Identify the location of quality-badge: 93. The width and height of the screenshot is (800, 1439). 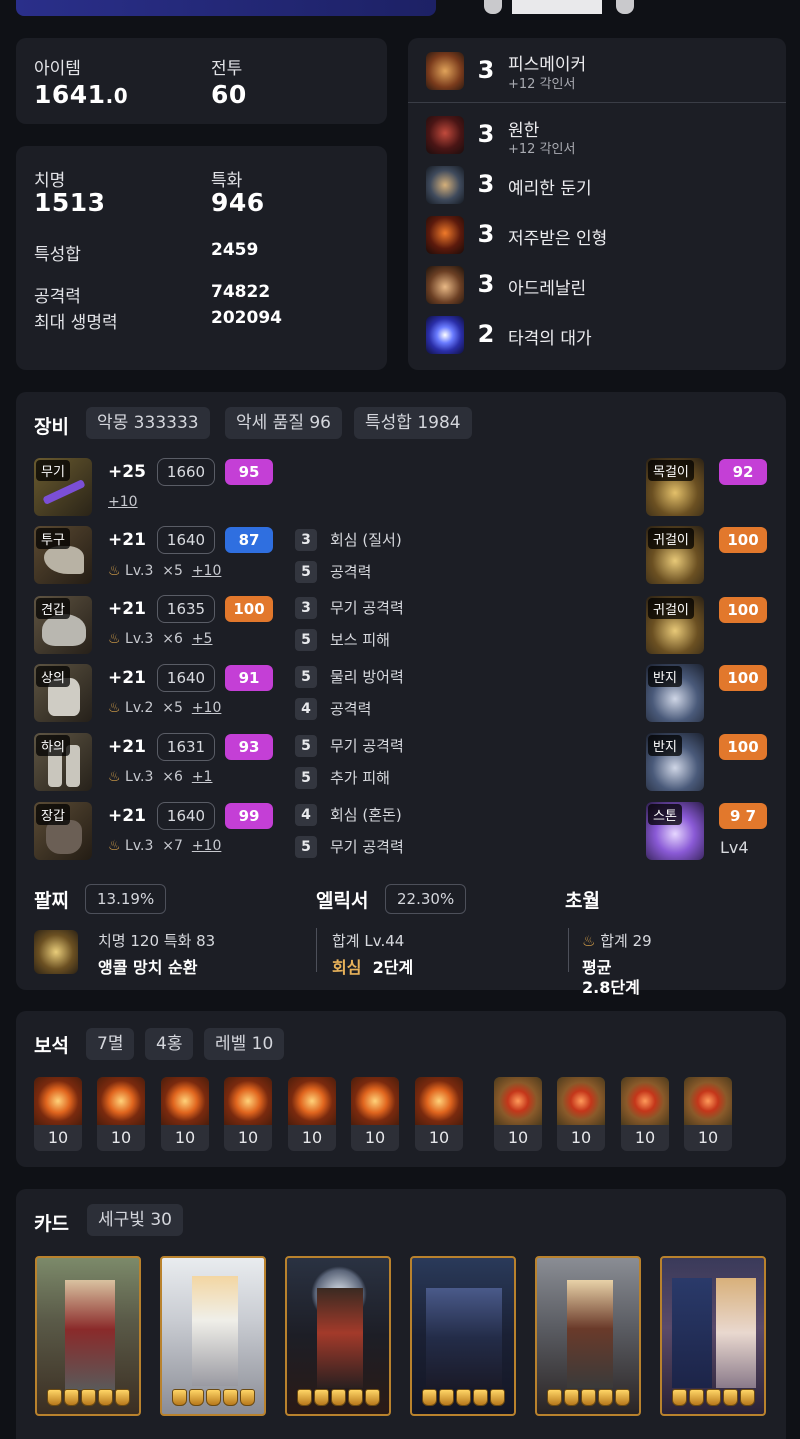
(249, 747).